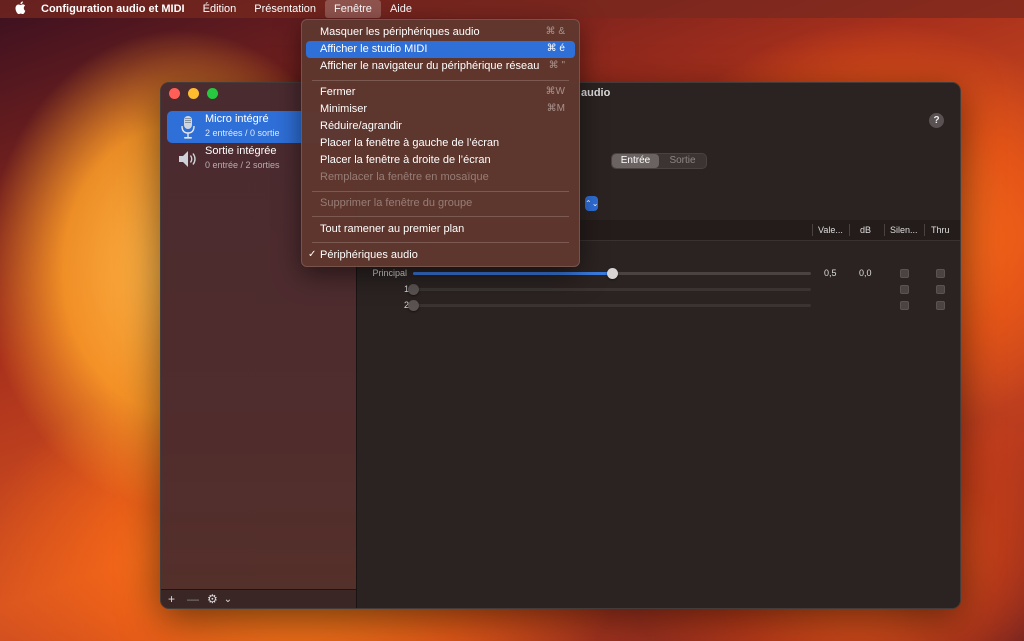 The height and width of the screenshot is (641, 1024). What do you see at coordinates (440, 255) in the screenshot?
I see `menu-item-peripheriques-audio: ✓ Périphériques audio` at bounding box center [440, 255].